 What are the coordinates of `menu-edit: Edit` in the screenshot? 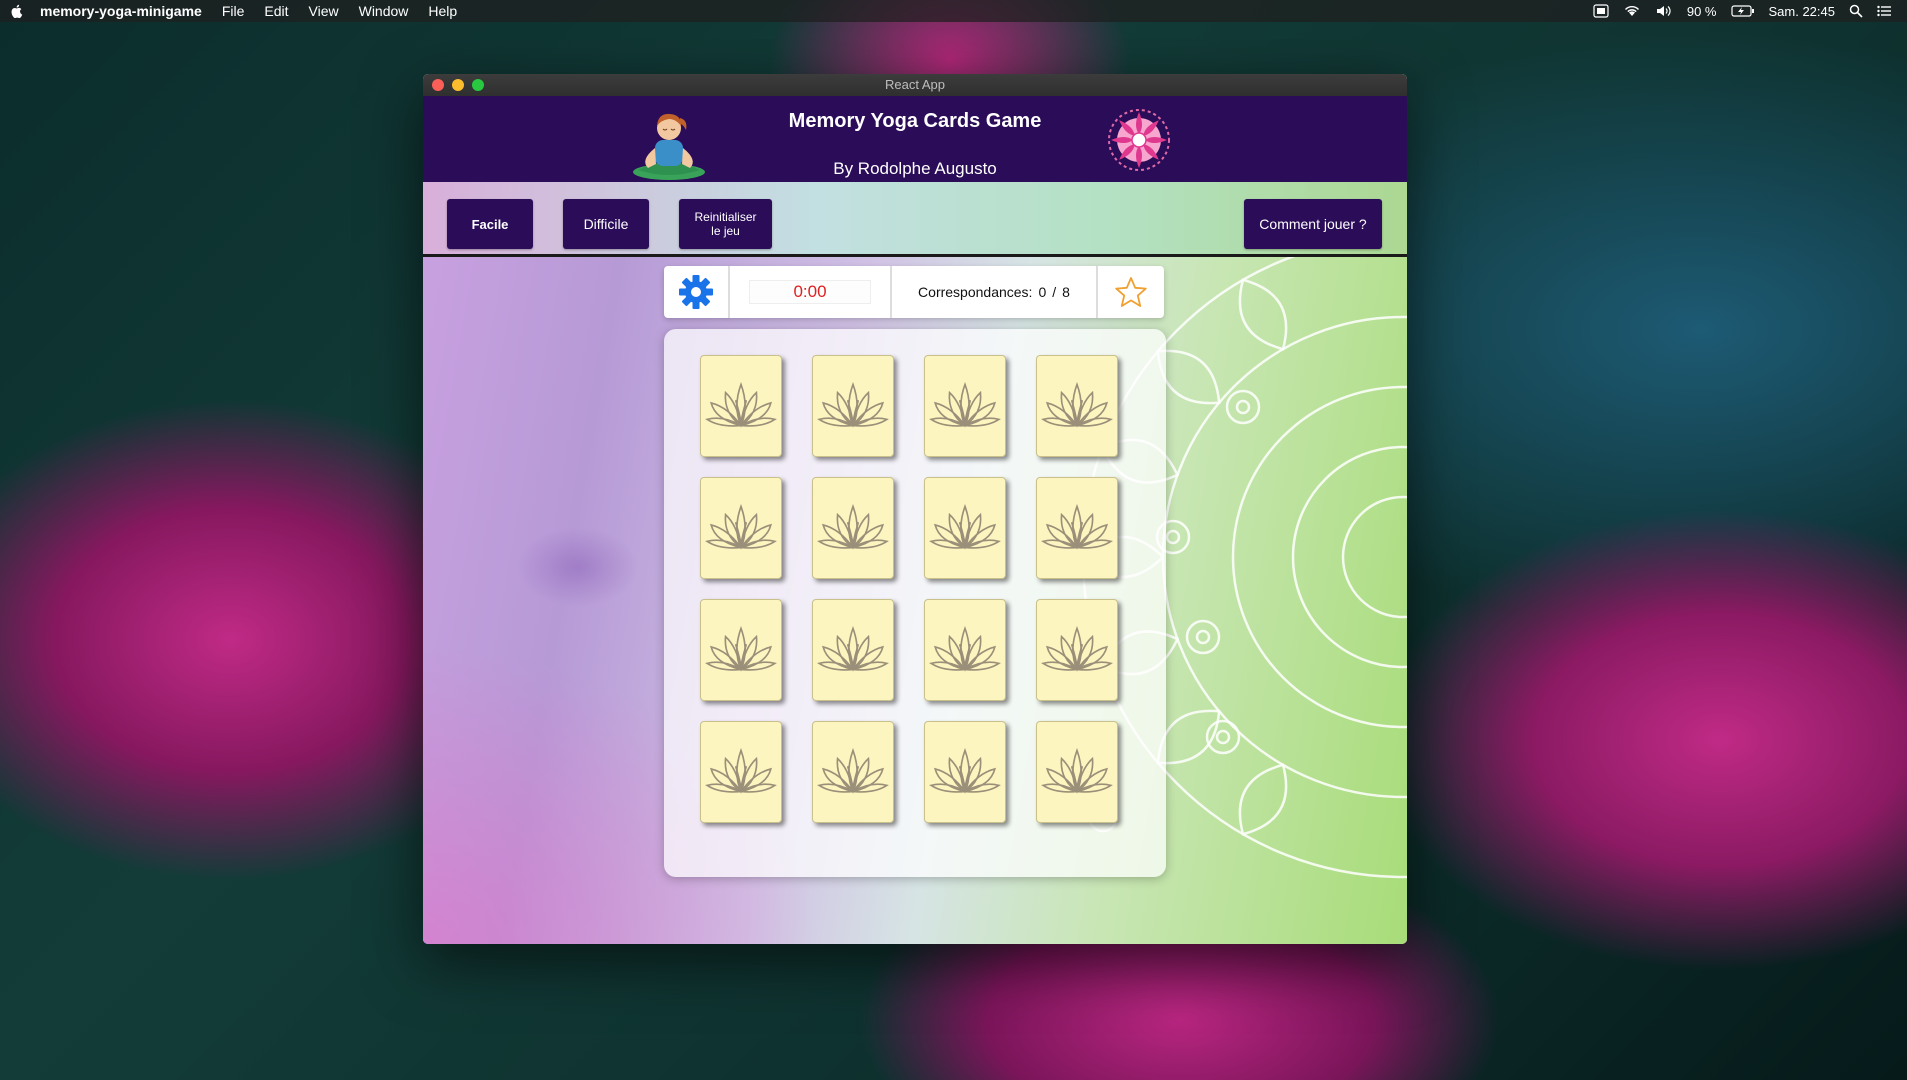 It's located at (276, 11).